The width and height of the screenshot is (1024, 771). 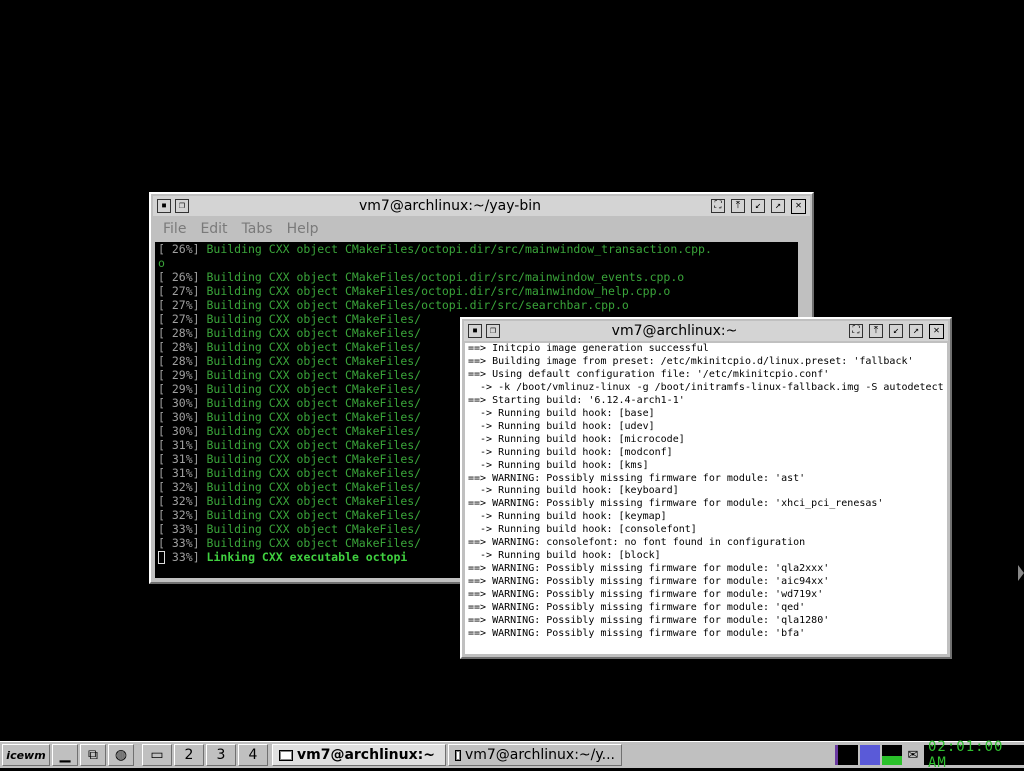 I want to click on window-title: vm7@archlinux:~/yay-bin, so click(x=449, y=206).